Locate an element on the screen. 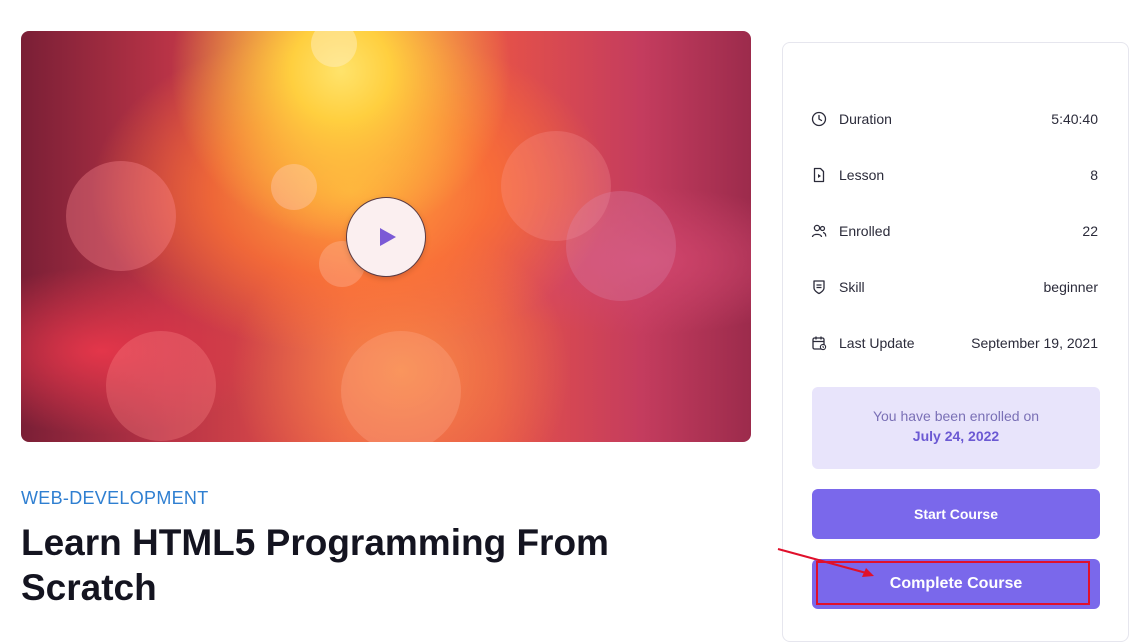  lesson-file-icon is located at coordinates (819, 175).